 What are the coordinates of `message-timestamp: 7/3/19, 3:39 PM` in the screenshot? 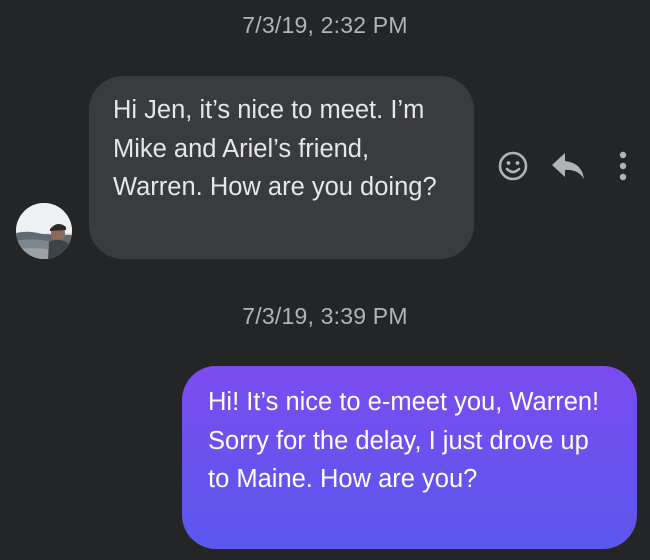 It's located at (325, 316).